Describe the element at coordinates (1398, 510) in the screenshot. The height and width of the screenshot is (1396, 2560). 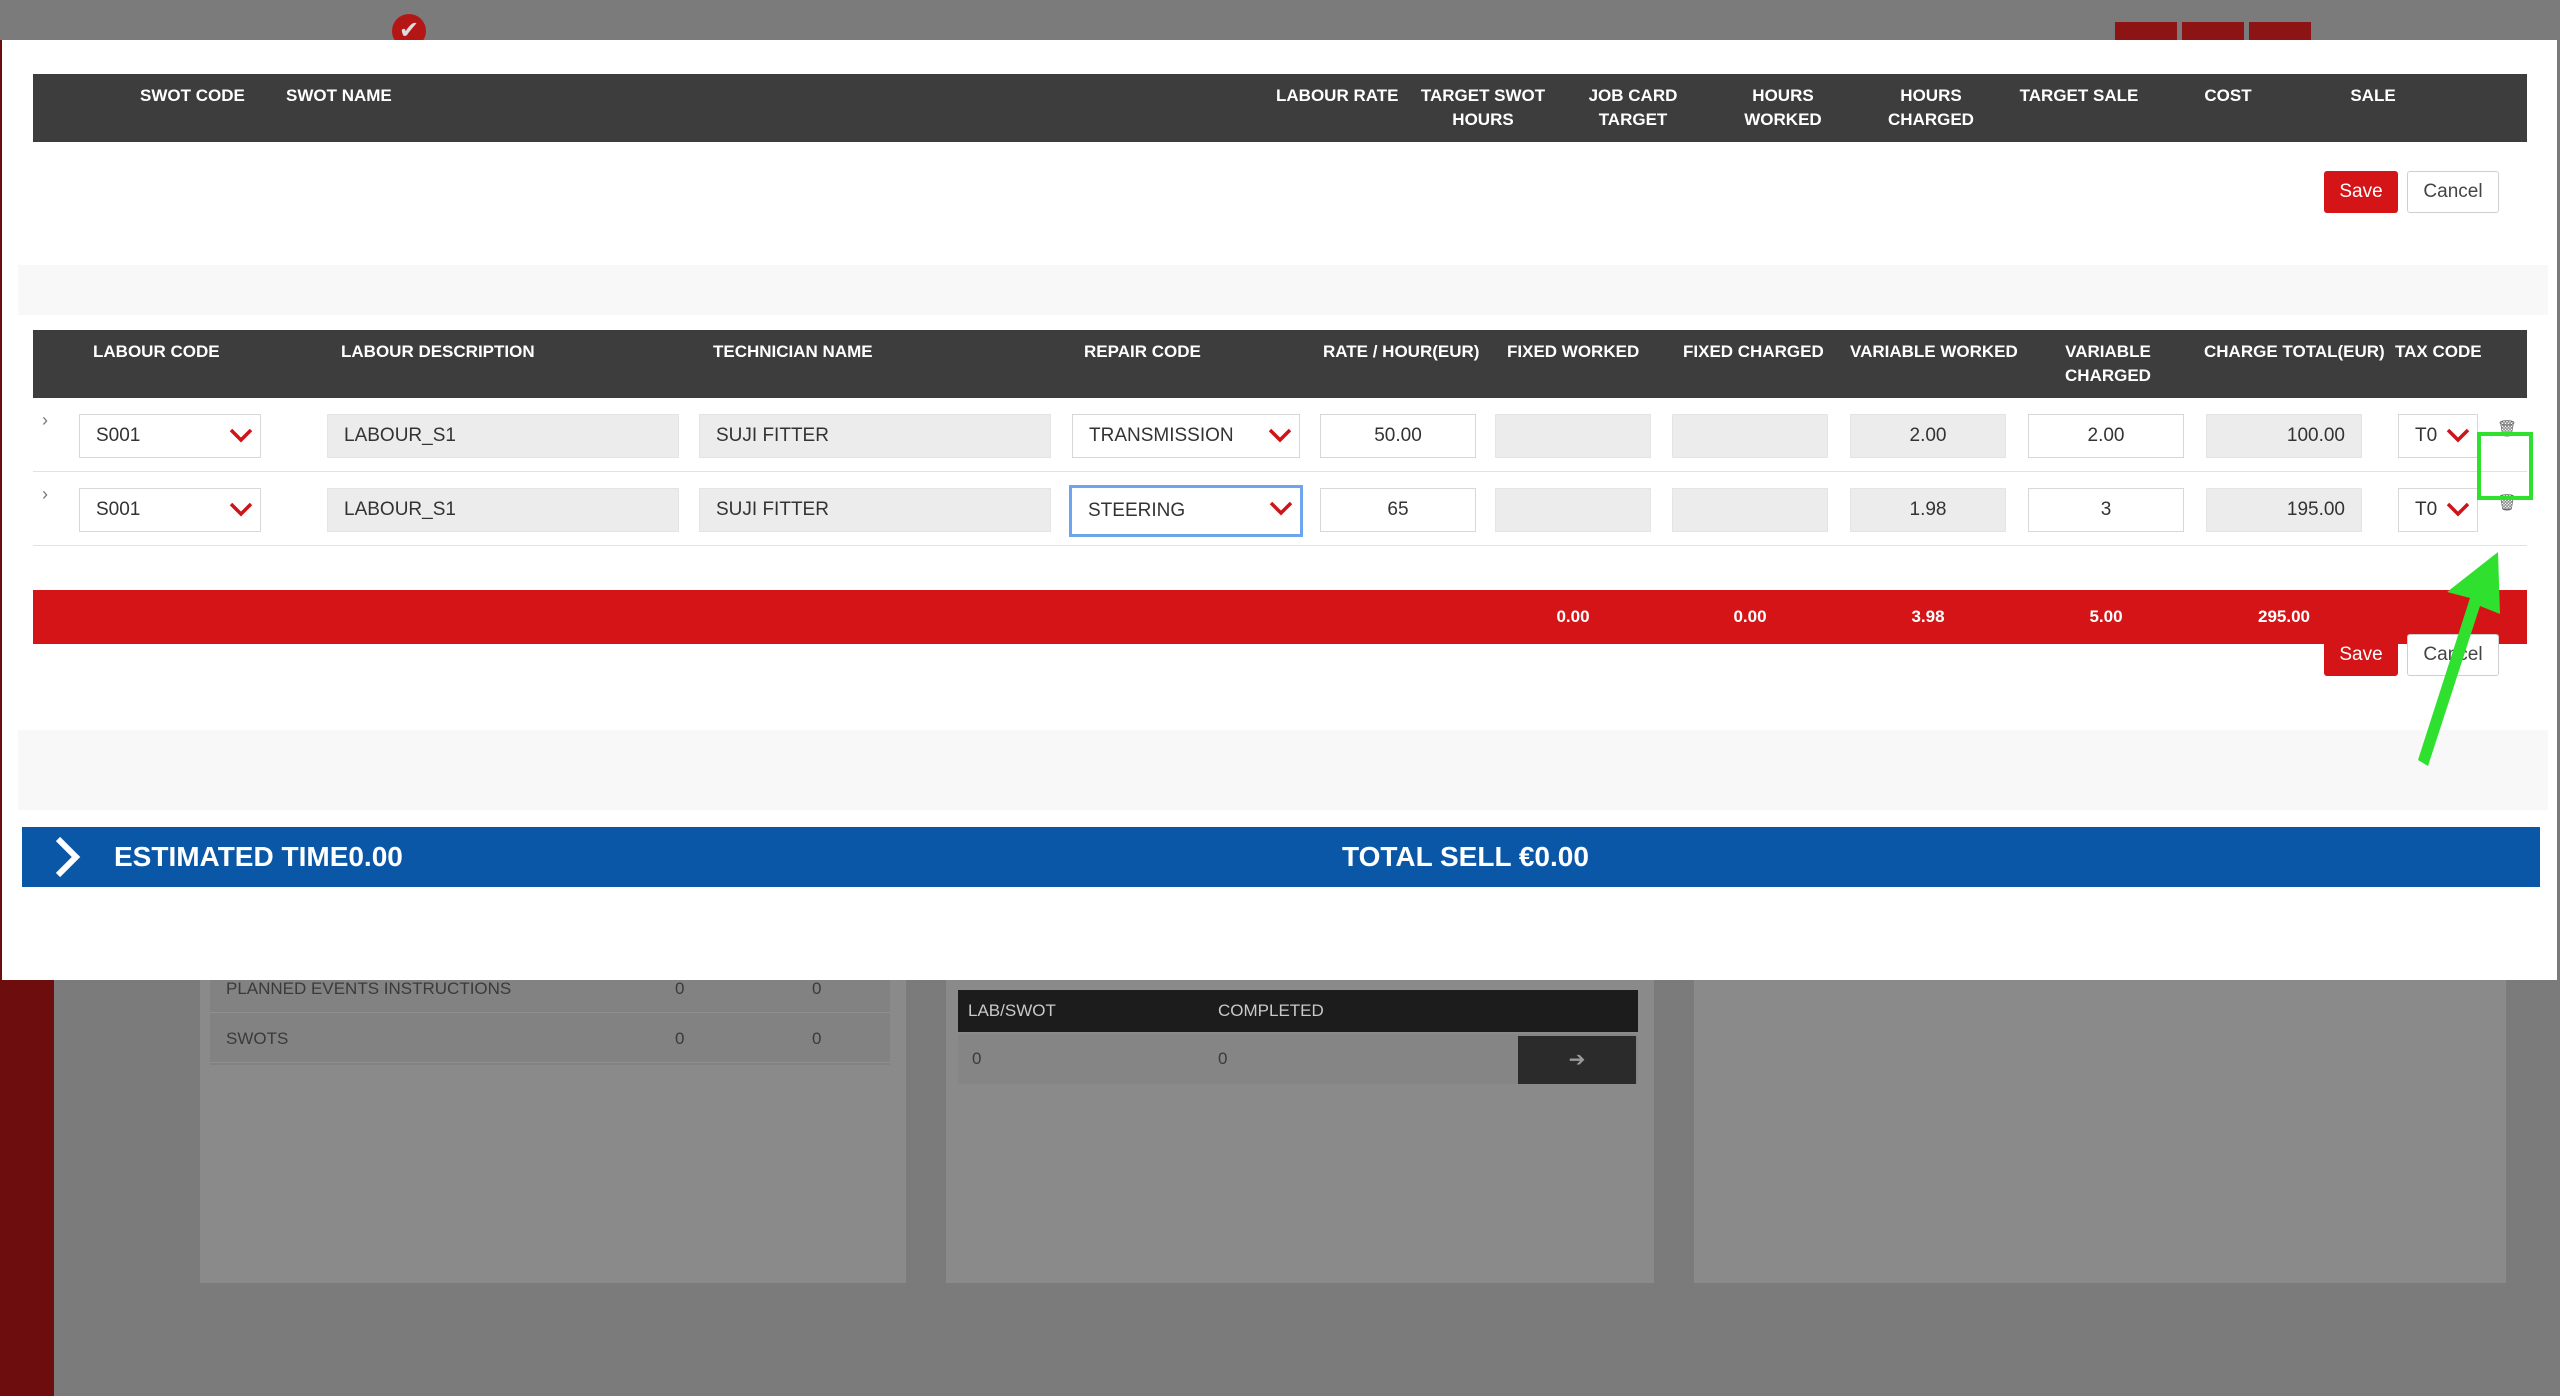
I see `rate-input: 65` at that location.